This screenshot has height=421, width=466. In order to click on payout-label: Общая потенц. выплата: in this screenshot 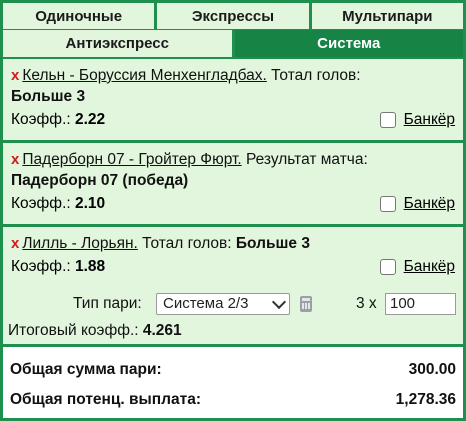, I will do `click(105, 399)`.